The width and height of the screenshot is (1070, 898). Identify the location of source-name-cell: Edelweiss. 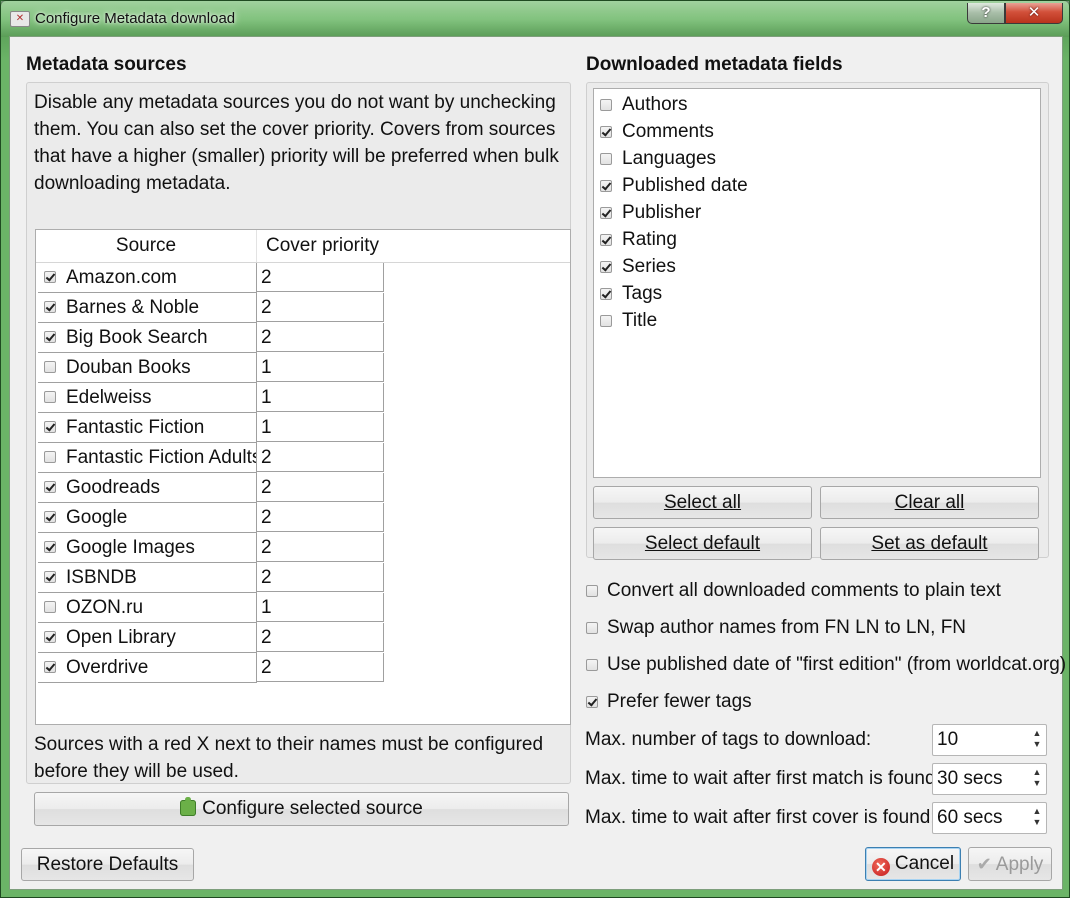
(147, 398).